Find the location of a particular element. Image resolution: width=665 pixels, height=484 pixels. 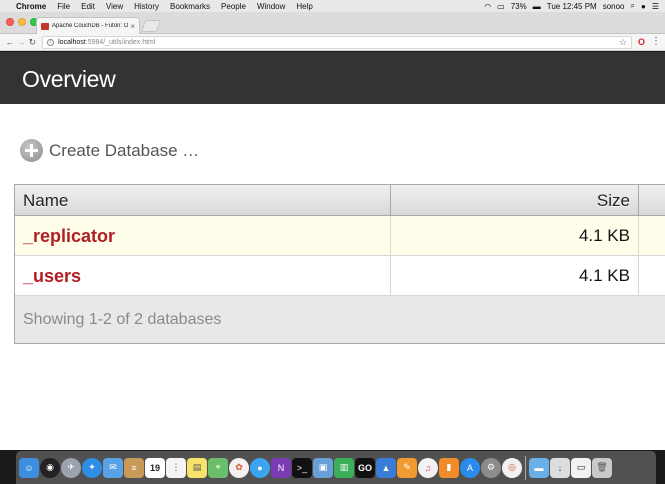

photos-icon: ✿ is located at coordinates (239, 467).